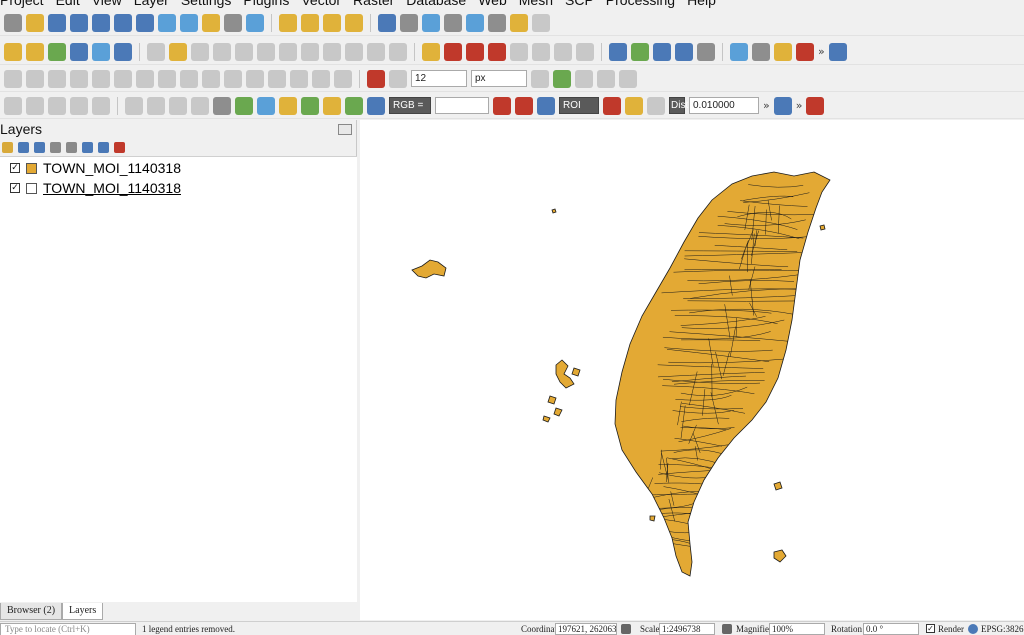 The width and height of the screenshot is (1024, 635). I want to click on menu-scp: SCP, so click(579, 4).